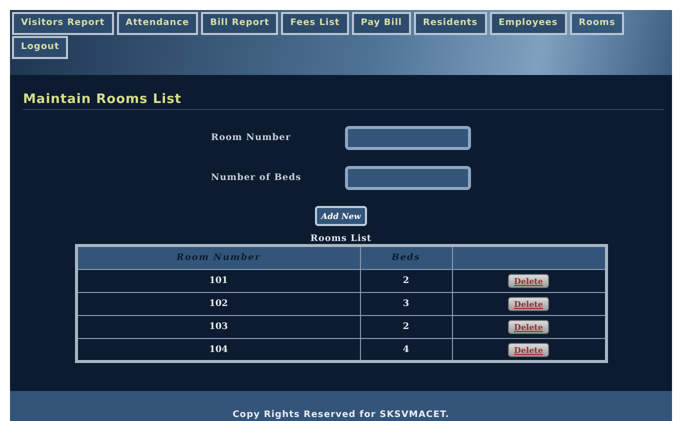 The width and height of the screenshot is (684, 421). What do you see at coordinates (218, 258) in the screenshot?
I see `column-header: Room Number` at bounding box center [218, 258].